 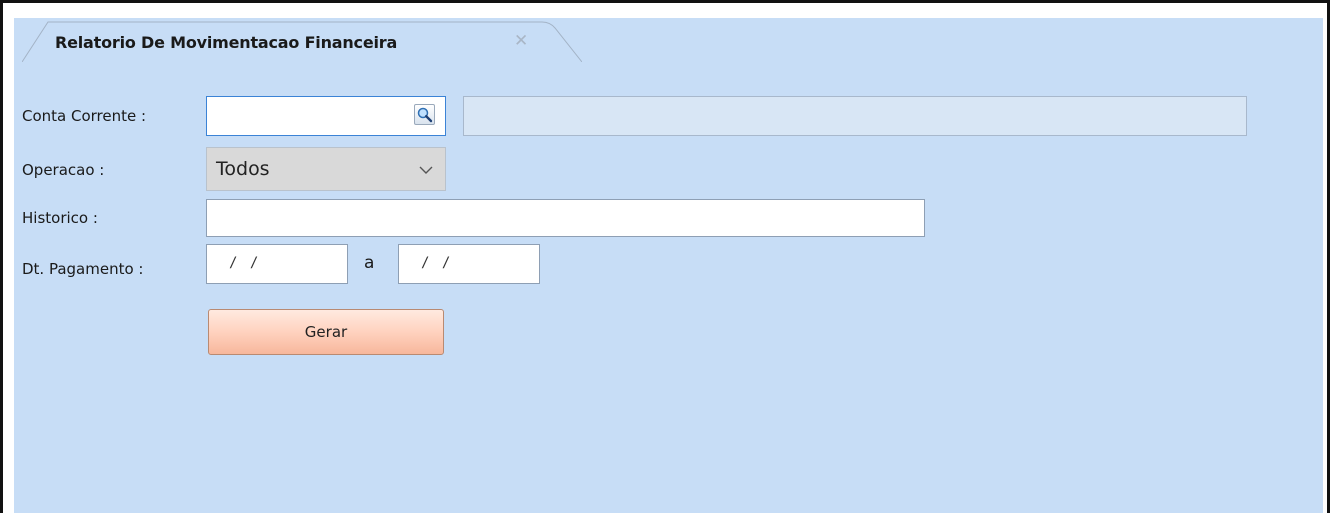 I want to click on operacao-selected-value: Todos, so click(x=243, y=169).